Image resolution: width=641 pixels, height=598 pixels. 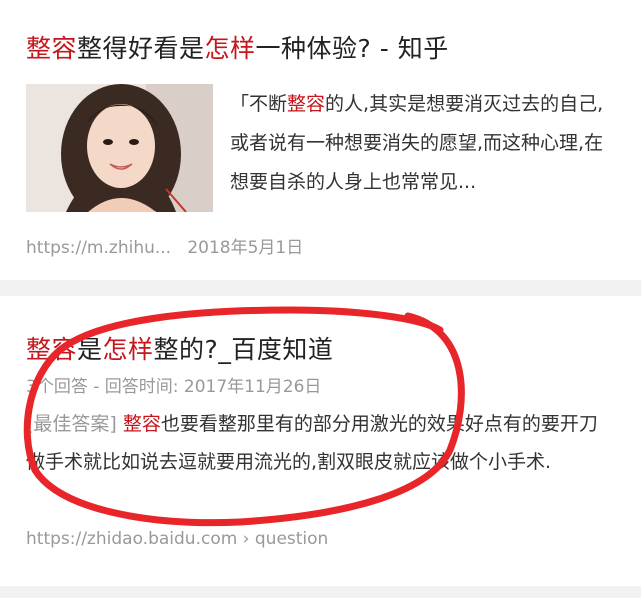 I want to click on answer-time: - 回答时间: 2017年11月26日, so click(x=204, y=387).